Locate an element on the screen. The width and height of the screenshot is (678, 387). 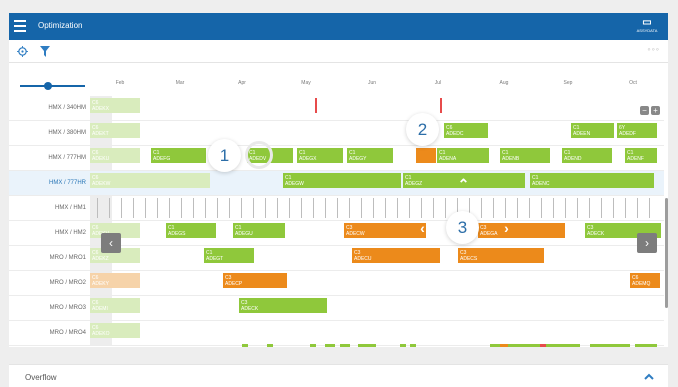
zoom-slider-track is located at coordinates (52, 86).